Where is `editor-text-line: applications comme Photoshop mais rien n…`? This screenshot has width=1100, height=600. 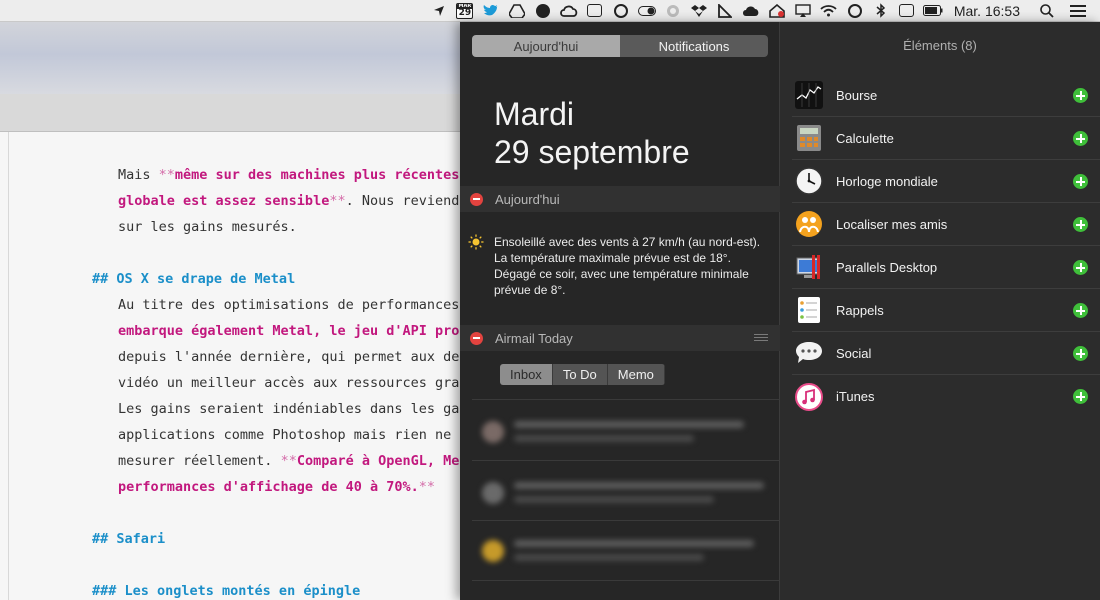 editor-text-line: applications comme Photoshop mais rien n… is located at coordinates (284, 435).